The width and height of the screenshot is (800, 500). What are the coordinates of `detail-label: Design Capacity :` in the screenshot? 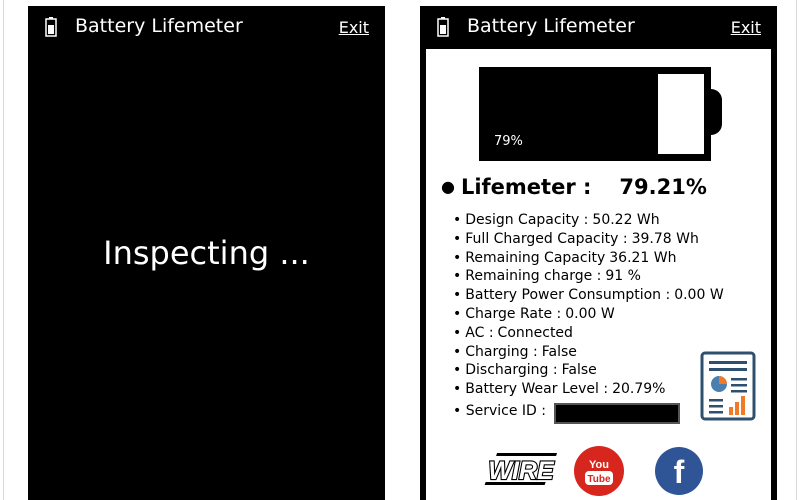 It's located at (527, 220).